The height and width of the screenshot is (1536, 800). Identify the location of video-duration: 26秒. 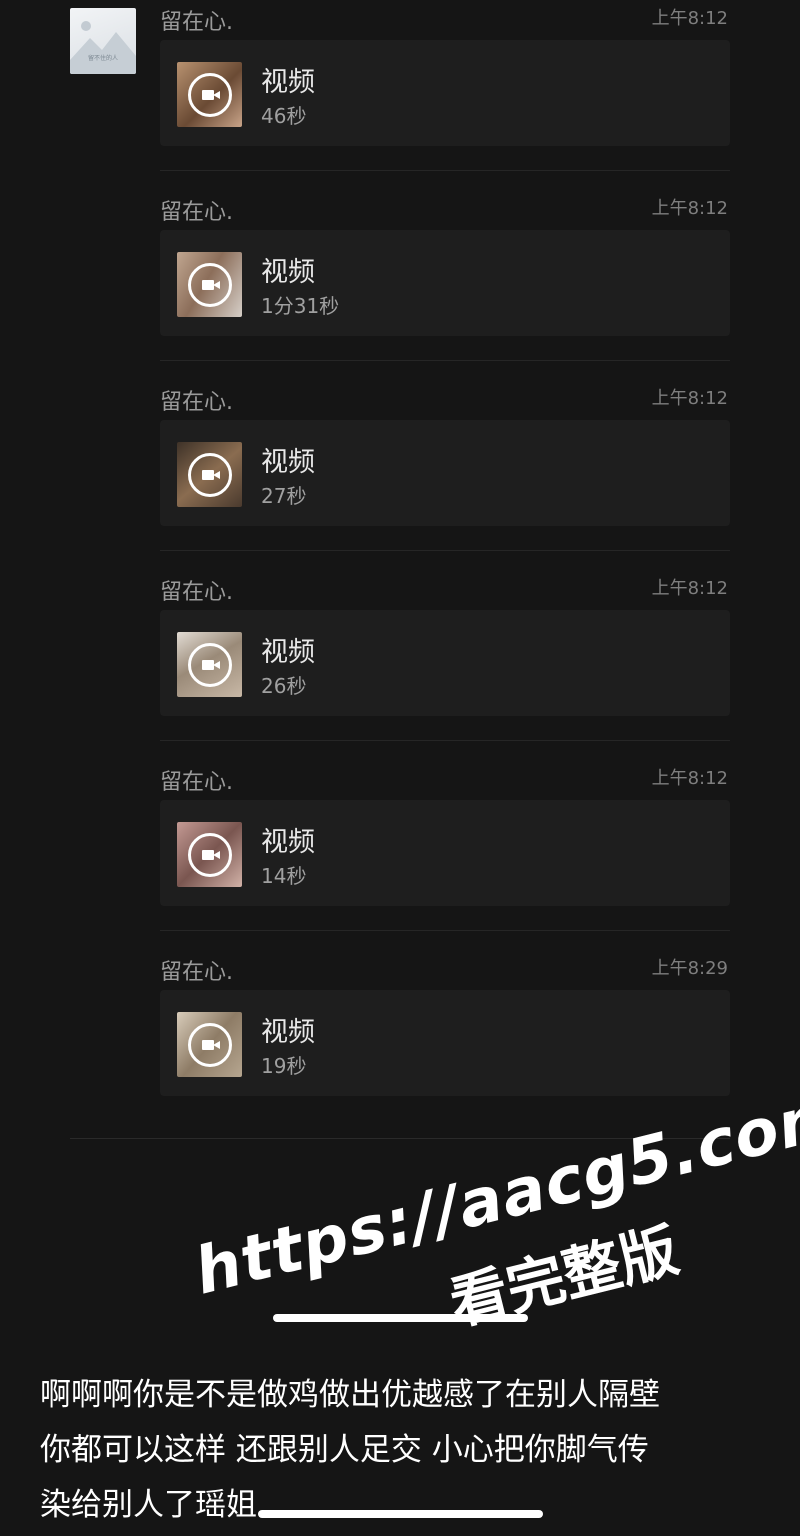
(284, 686).